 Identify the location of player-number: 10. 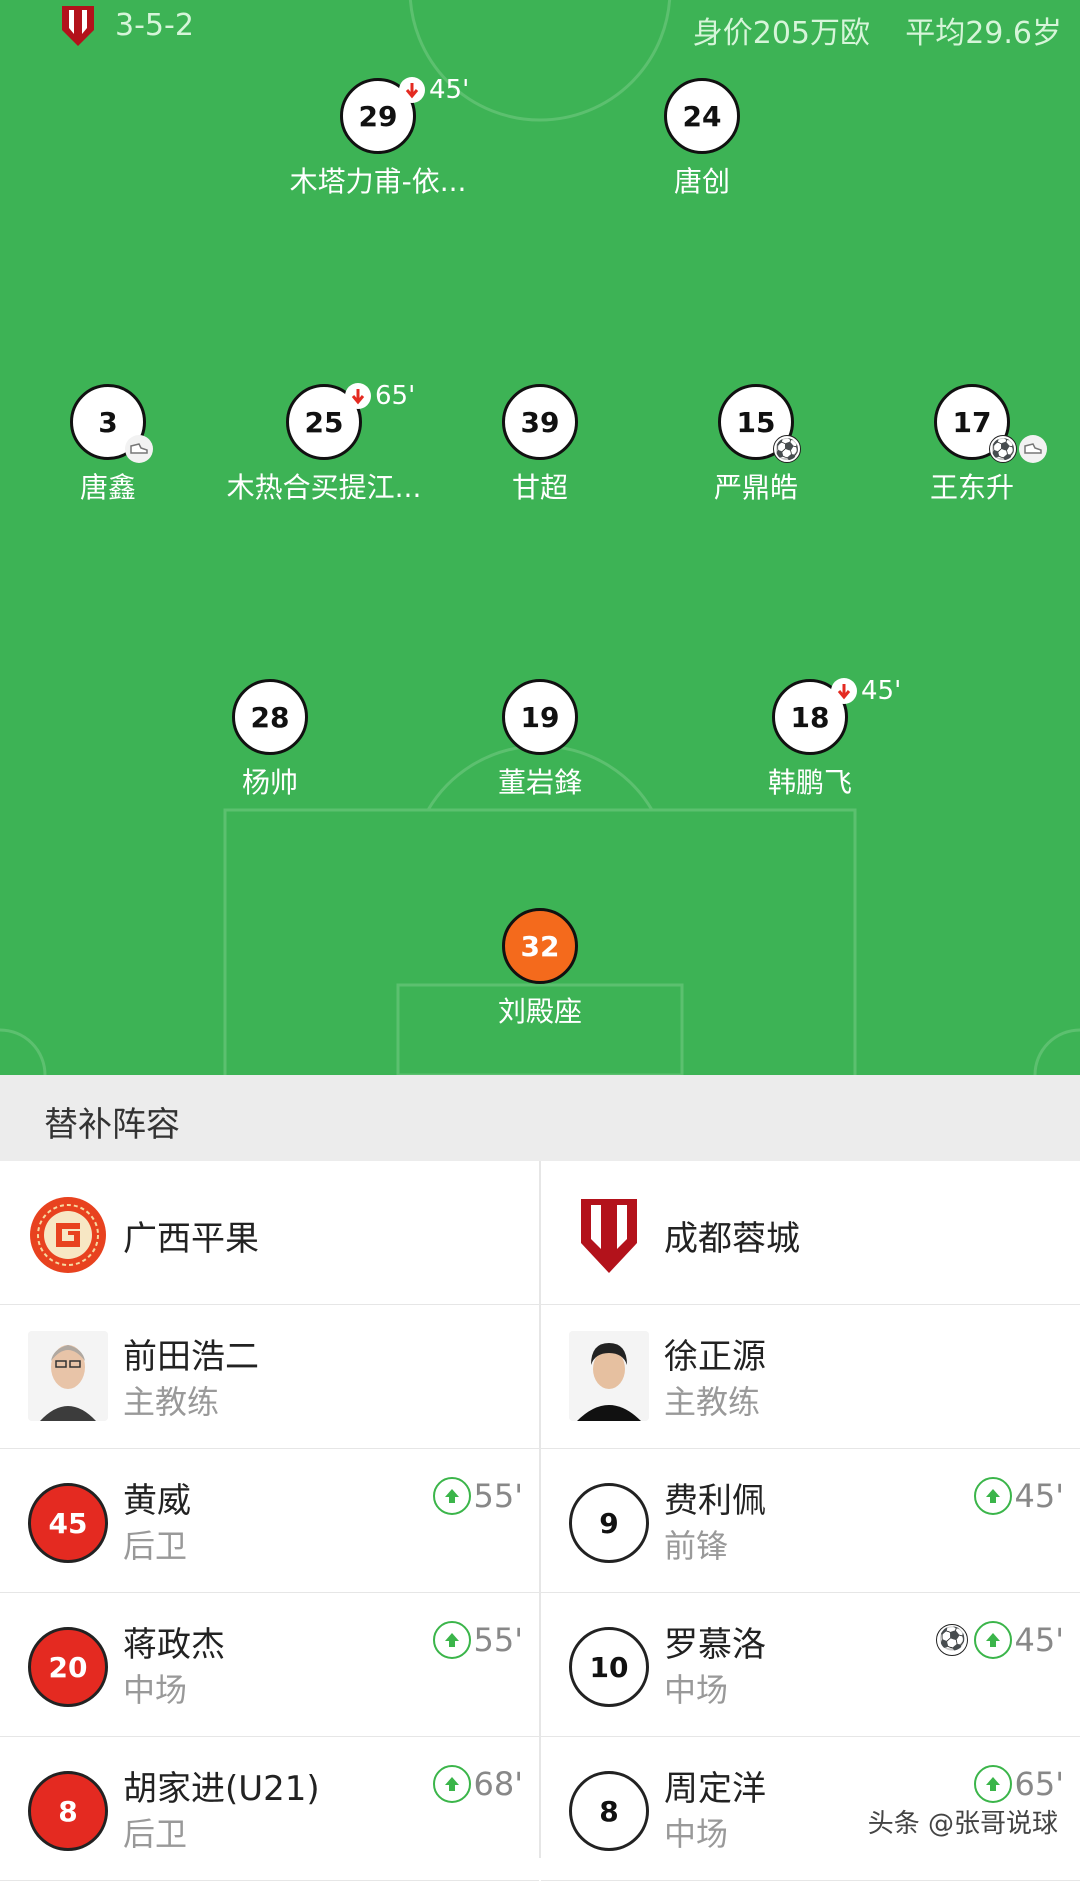
(609, 1667).